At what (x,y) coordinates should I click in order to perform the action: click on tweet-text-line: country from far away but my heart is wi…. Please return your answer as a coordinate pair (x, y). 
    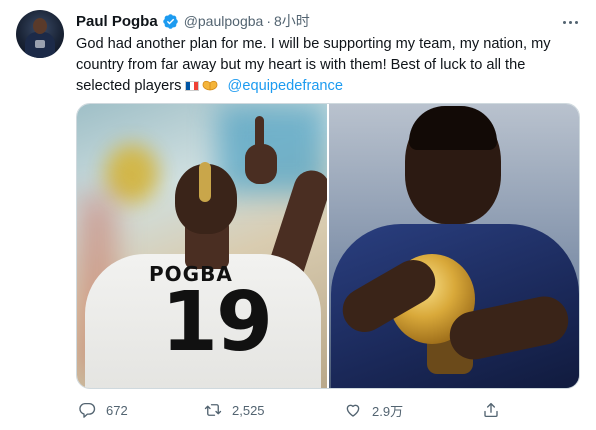
    Looking at the image, I should click on (301, 65).